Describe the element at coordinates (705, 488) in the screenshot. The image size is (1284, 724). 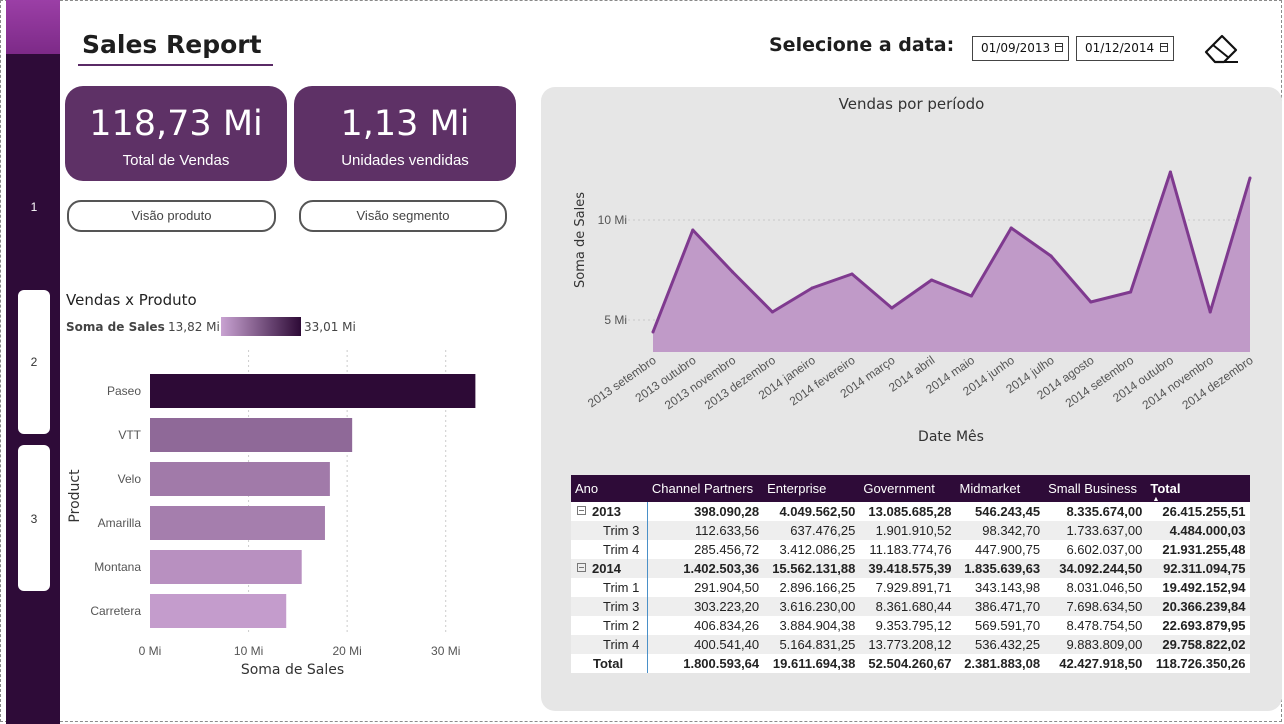
I see `matrix-header-segment: Channel Partners` at that location.